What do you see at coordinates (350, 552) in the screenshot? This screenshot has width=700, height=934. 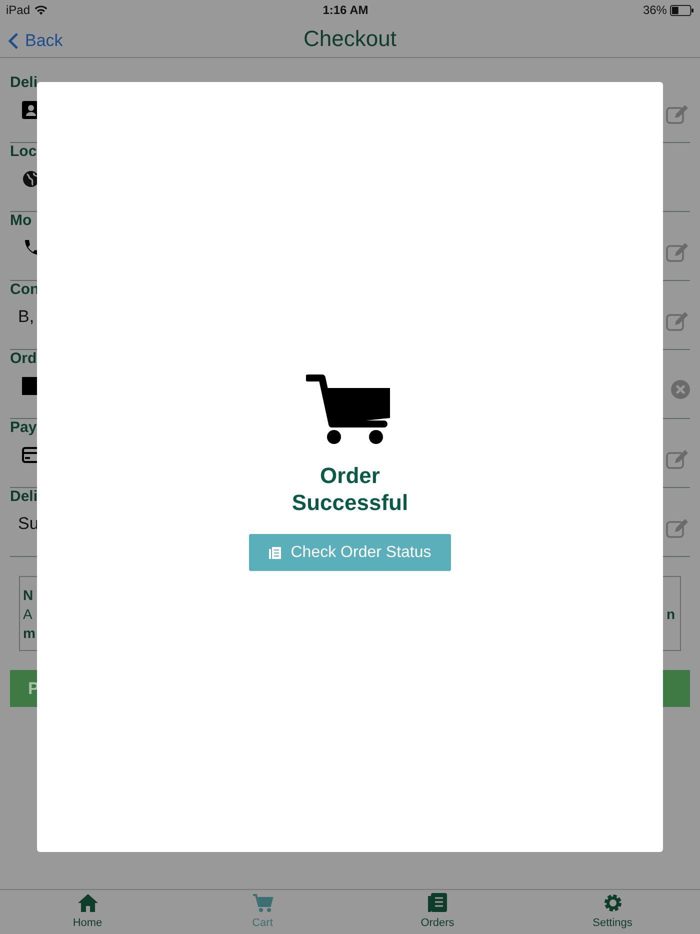 I see `check-order-status-button: Check Order Status` at bounding box center [350, 552].